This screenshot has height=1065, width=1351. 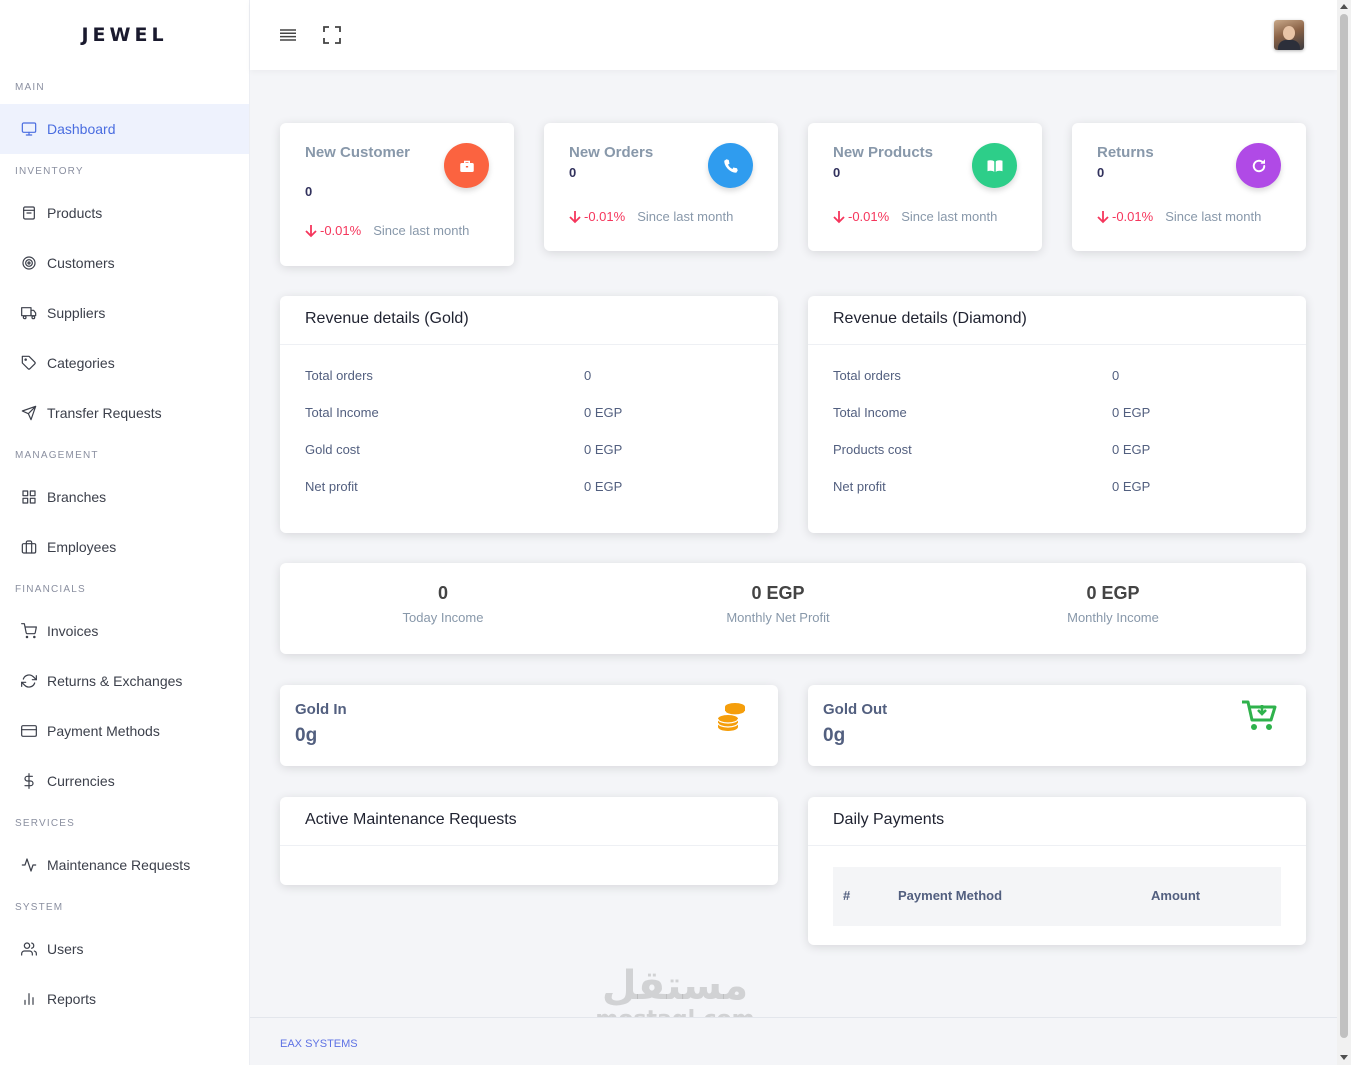 What do you see at coordinates (81, 129) in the screenshot?
I see `sidebar-item-label: Dashboard` at bounding box center [81, 129].